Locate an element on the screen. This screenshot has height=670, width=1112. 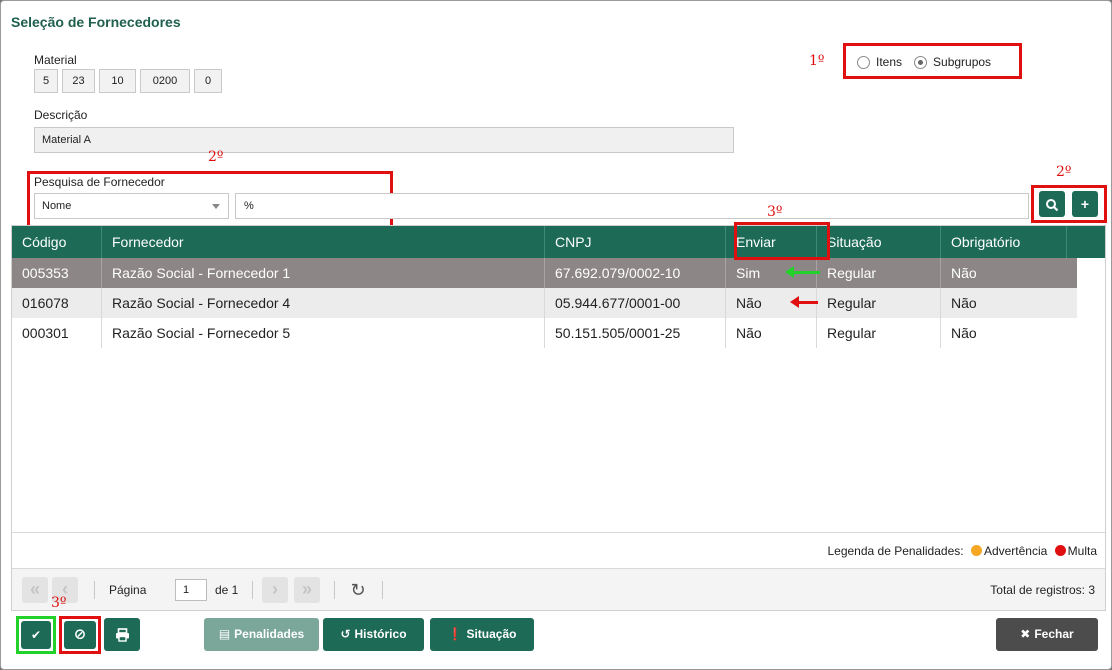
cell-fornecedor: Razão Social - Fornecedor 5 is located at coordinates (323, 333).